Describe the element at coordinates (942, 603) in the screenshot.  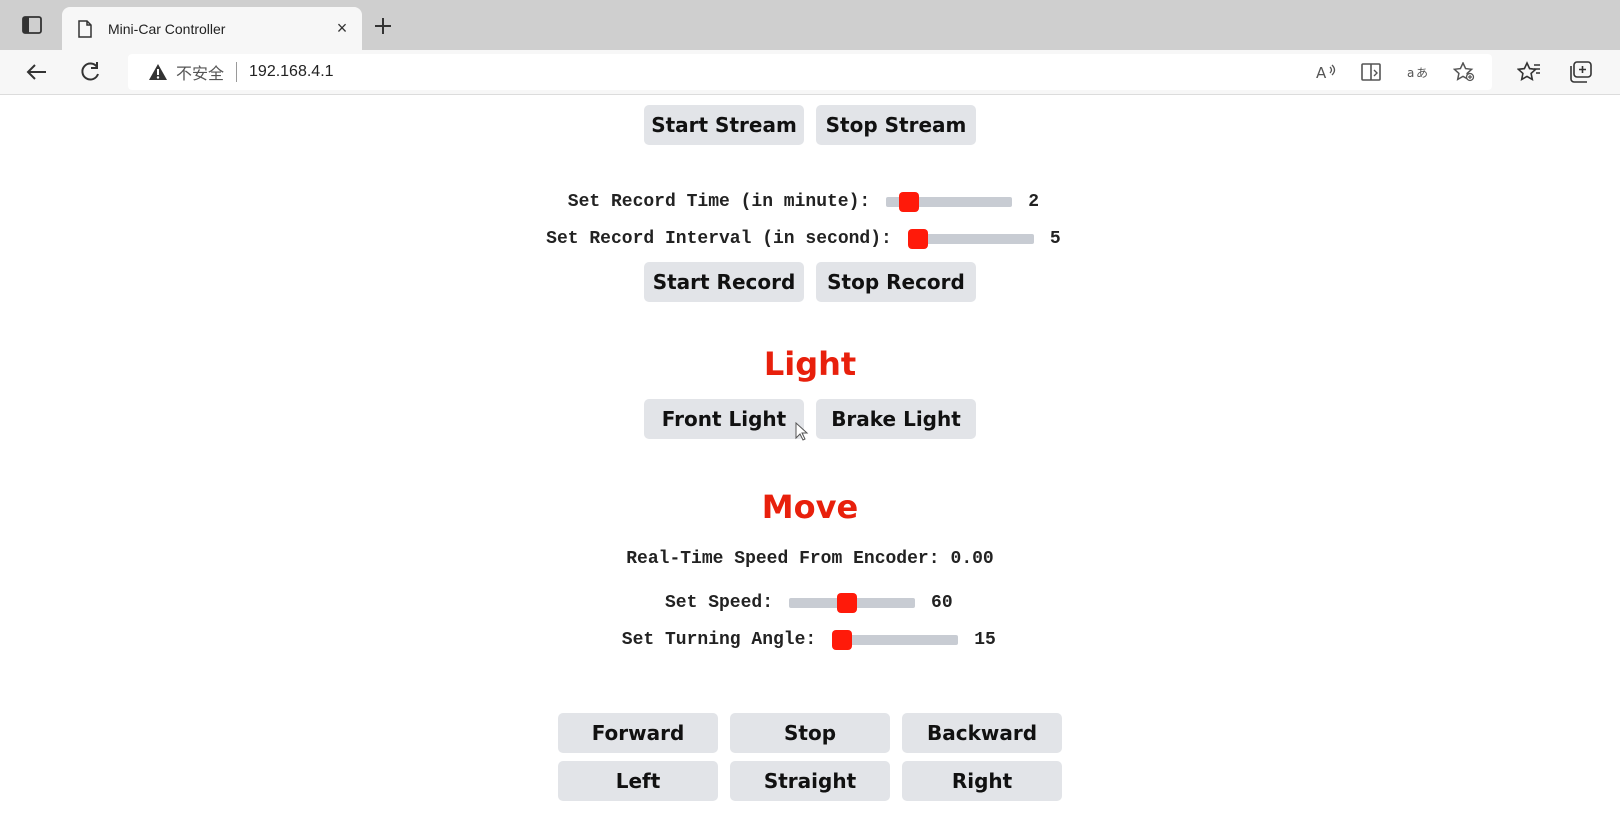
I see `speed-value: 60` at that location.